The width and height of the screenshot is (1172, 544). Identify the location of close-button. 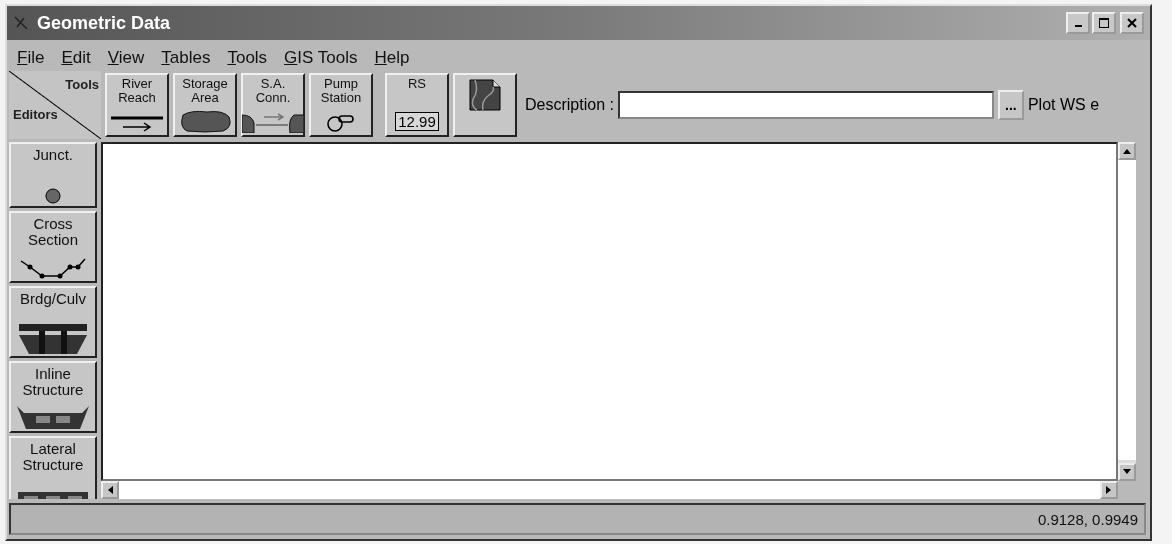
(1132, 23).